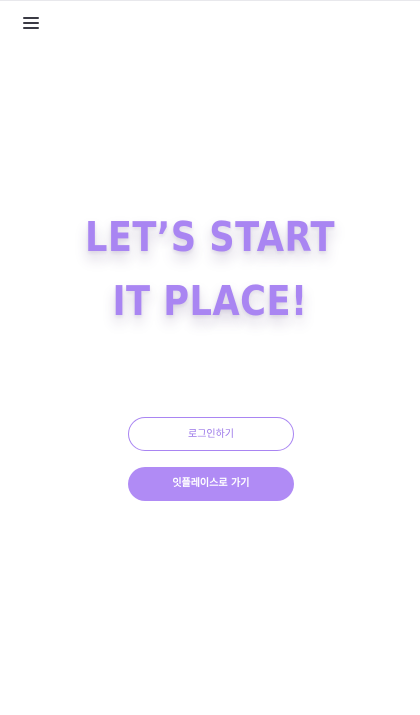  I want to click on menu-bar-middle, so click(31, 23).